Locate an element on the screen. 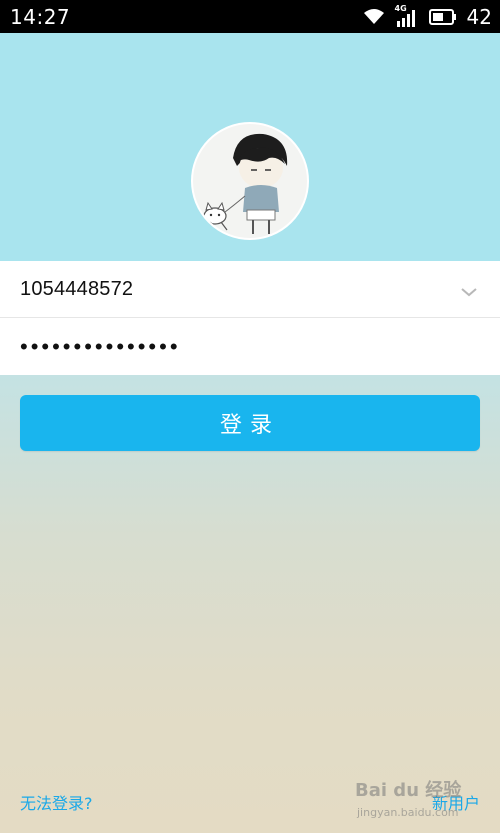 This screenshot has width=500, height=833. password-field: ••••••••••••••• is located at coordinates (250, 346).